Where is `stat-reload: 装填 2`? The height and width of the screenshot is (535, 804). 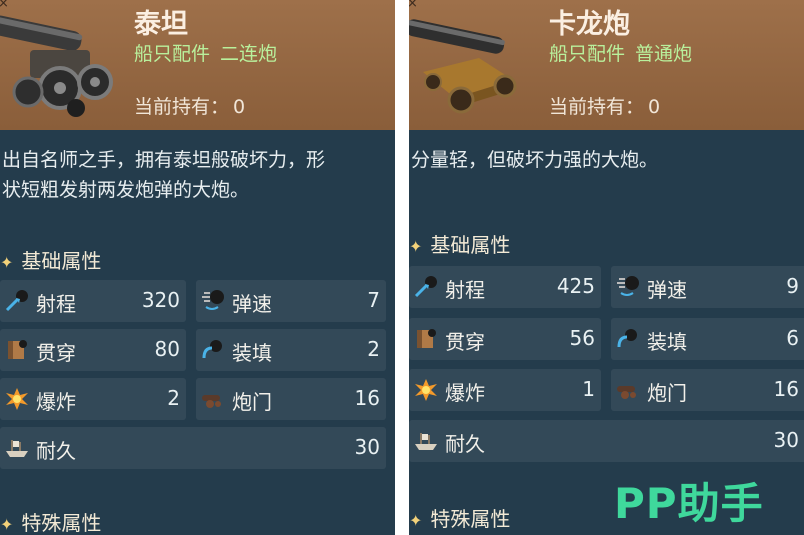 stat-reload: 装填 2 is located at coordinates (291, 350).